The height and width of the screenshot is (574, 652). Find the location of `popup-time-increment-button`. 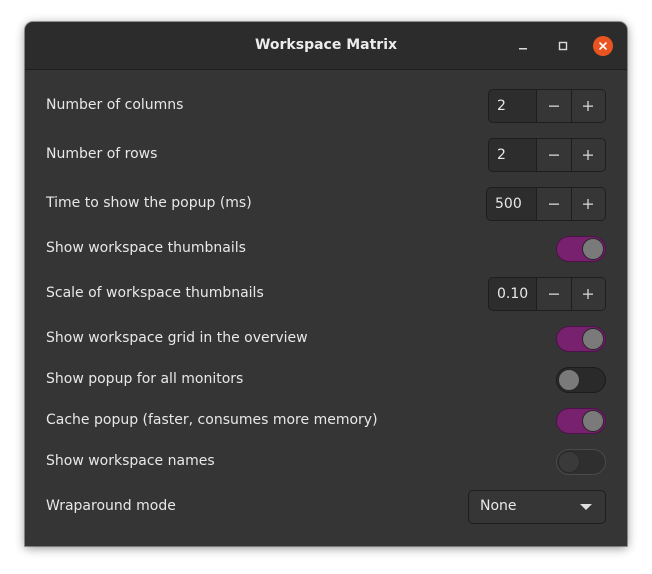

popup-time-increment-button is located at coordinates (587, 204).